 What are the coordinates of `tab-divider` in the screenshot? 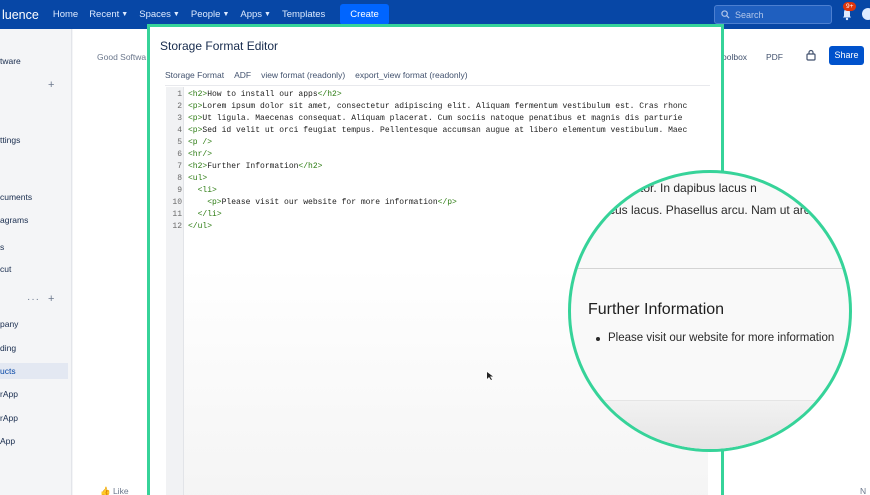 It's located at (437, 85).